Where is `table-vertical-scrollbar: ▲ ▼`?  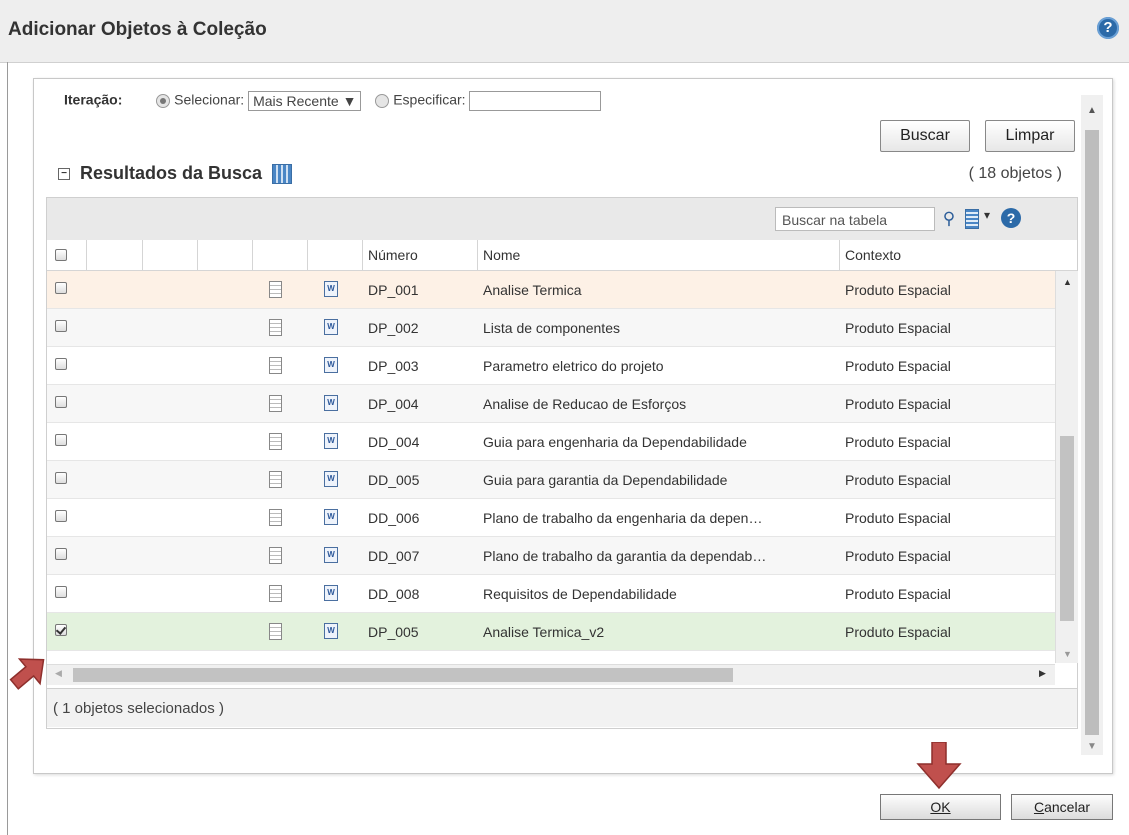
table-vertical-scrollbar: ▲ ▼ is located at coordinates (1066, 467).